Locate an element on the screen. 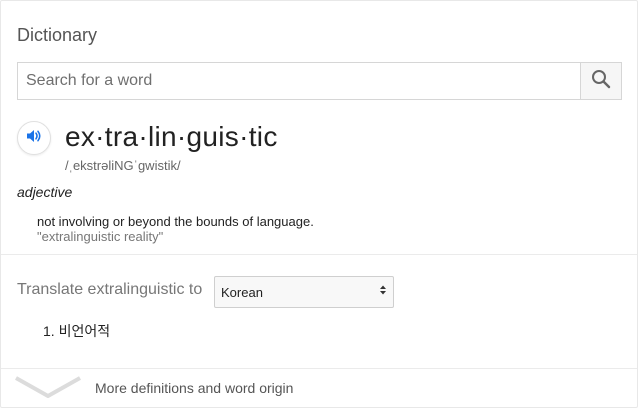 Image resolution: width=638 pixels, height=408 pixels. headword: ex·tra·lin·guis·tic is located at coordinates (171, 136).